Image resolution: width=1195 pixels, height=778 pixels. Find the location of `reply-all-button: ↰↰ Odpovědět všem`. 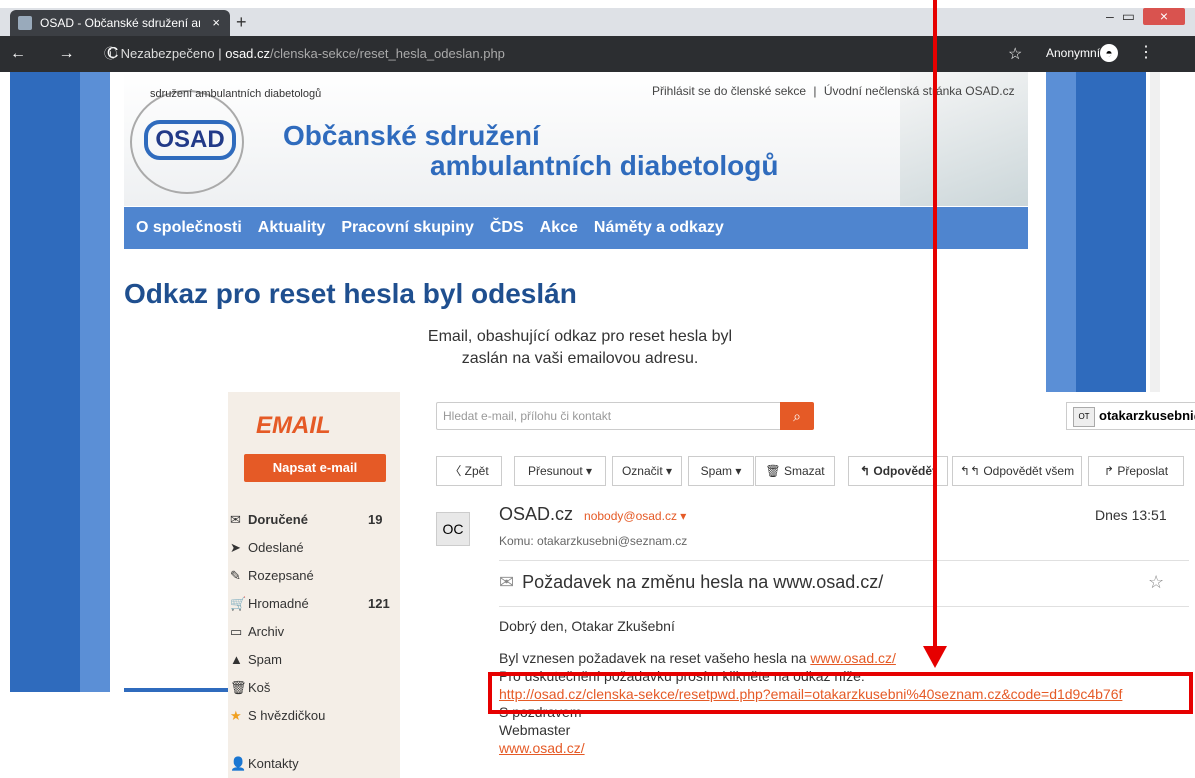

reply-all-button: ↰↰ Odpovědět všem is located at coordinates (1017, 471).